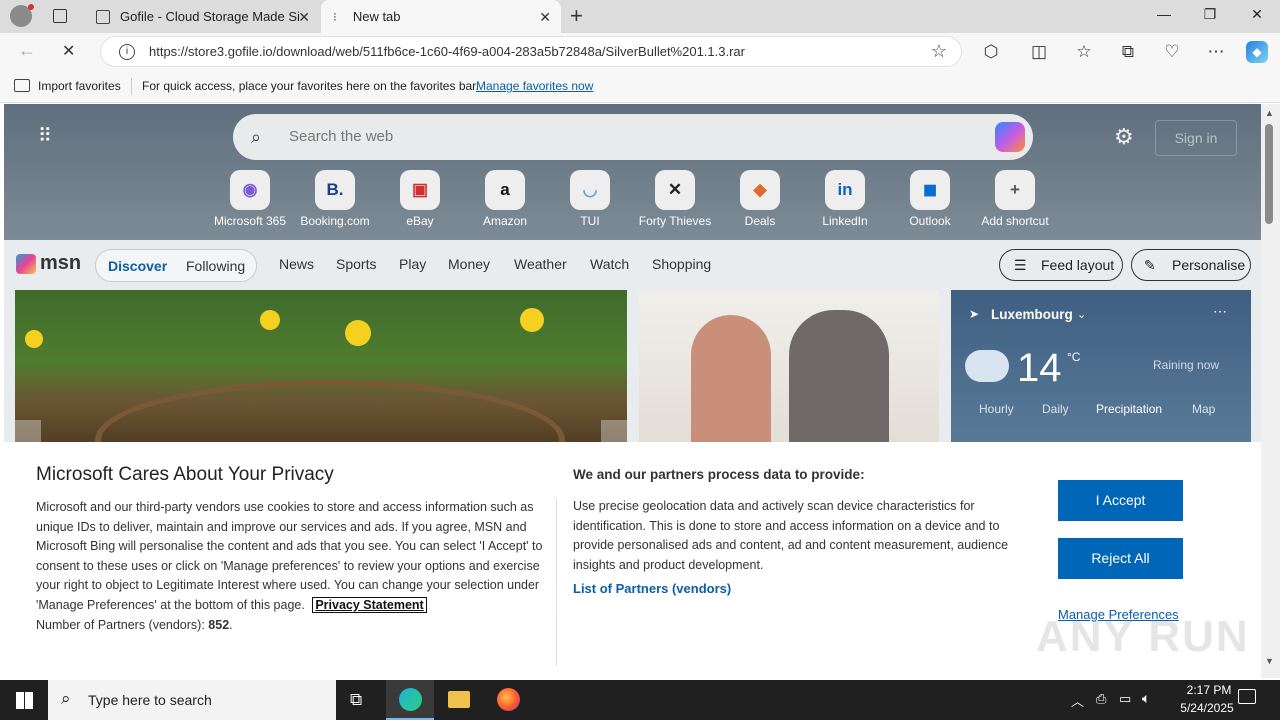  Describe the element at coordinates (1055, 409) in the screenshot. I see `weather-tab-daily: Daily` at that location.